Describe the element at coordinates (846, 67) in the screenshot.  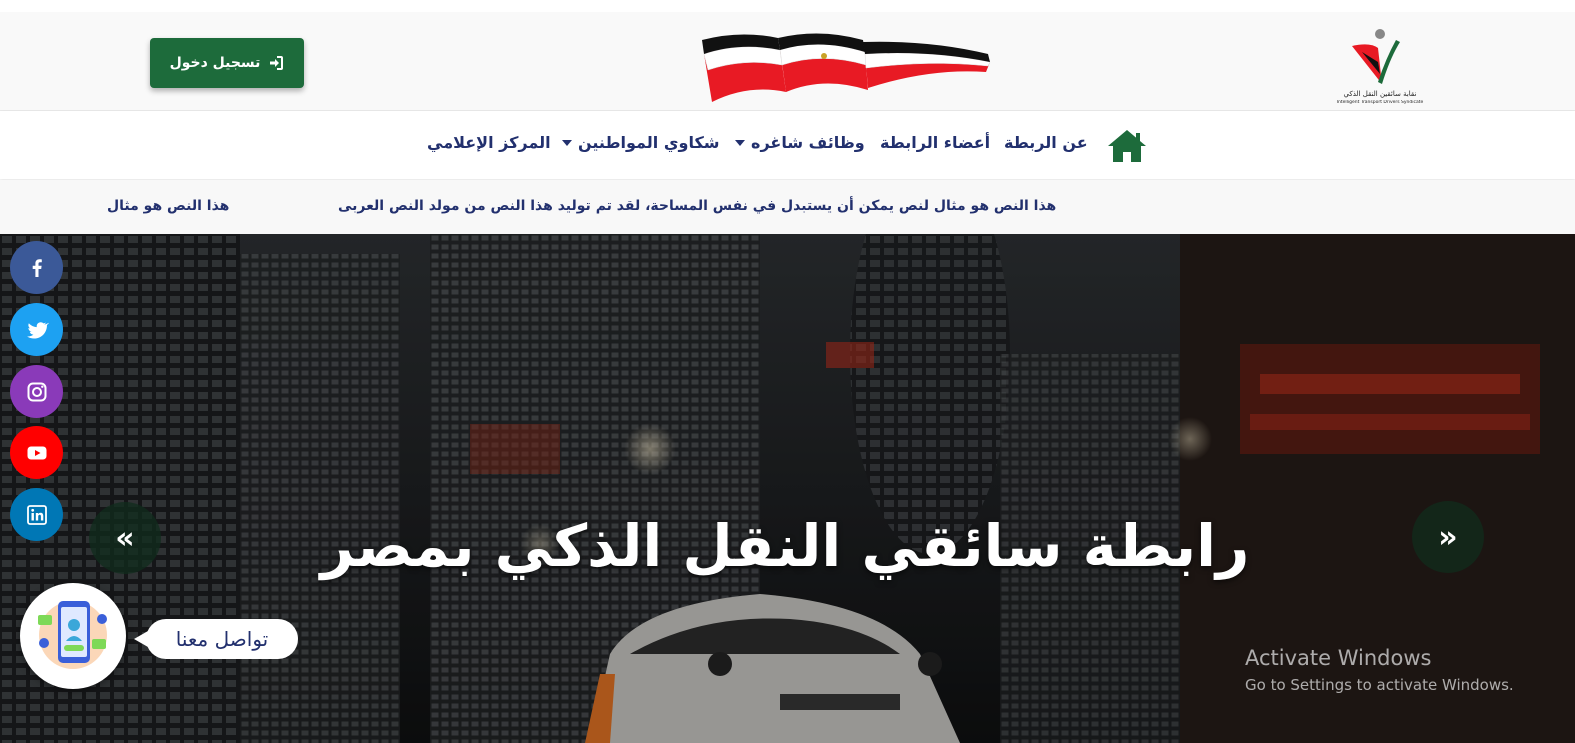
I see `egypt-flag-ribbon-logo` at that location.